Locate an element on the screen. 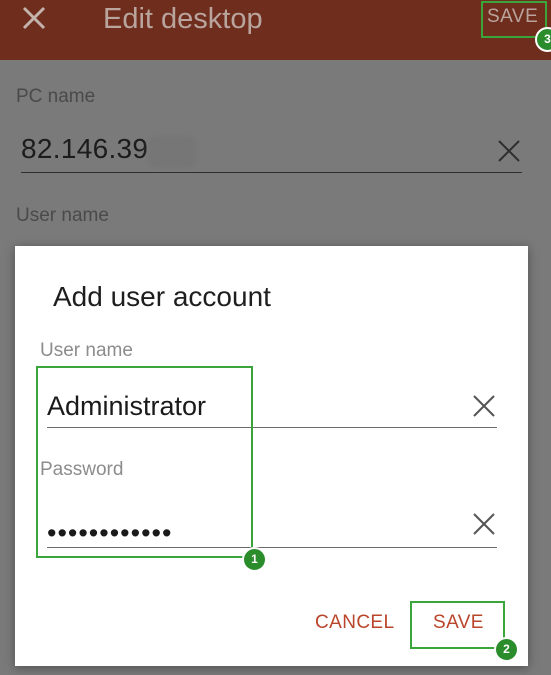 The width and height of the screenshot is (551, 675). dialog-title: Add user account is located at coordinates (162, 296).